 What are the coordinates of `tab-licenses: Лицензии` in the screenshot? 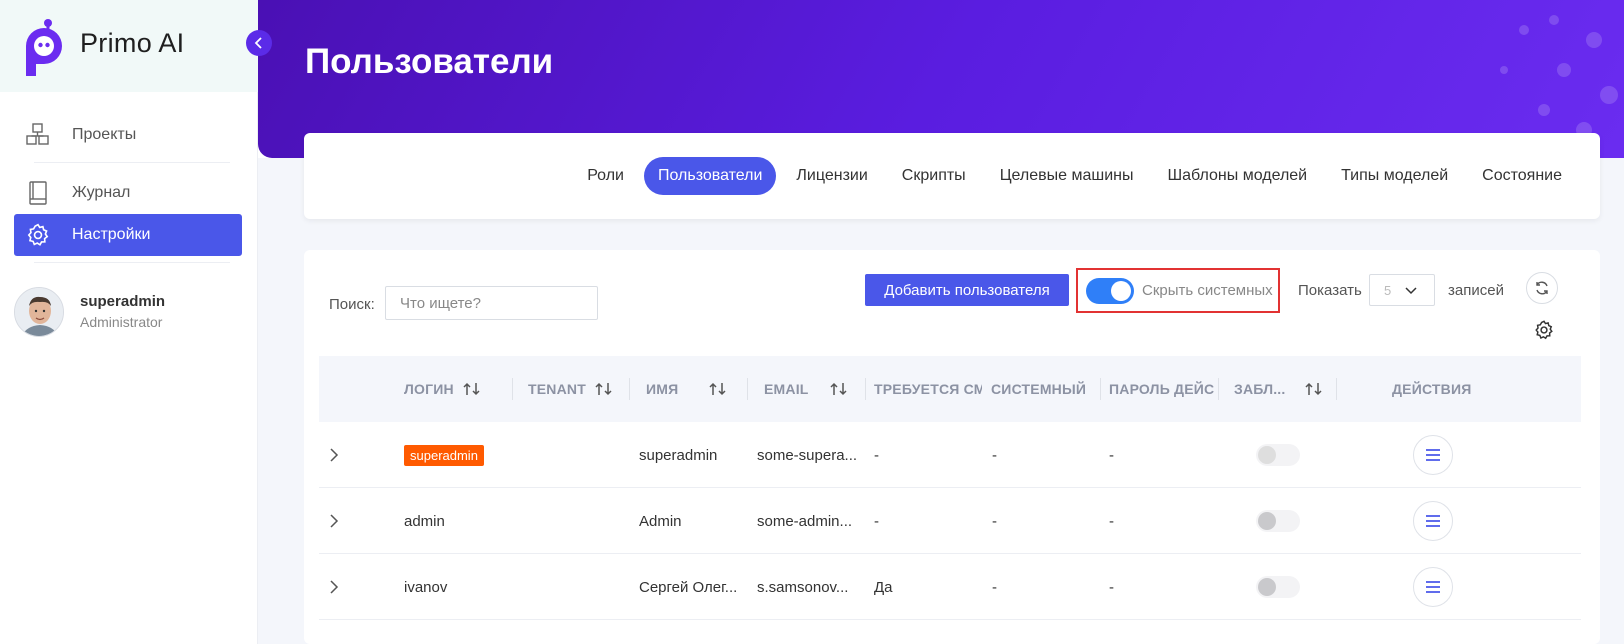 It's located at (831, 176).